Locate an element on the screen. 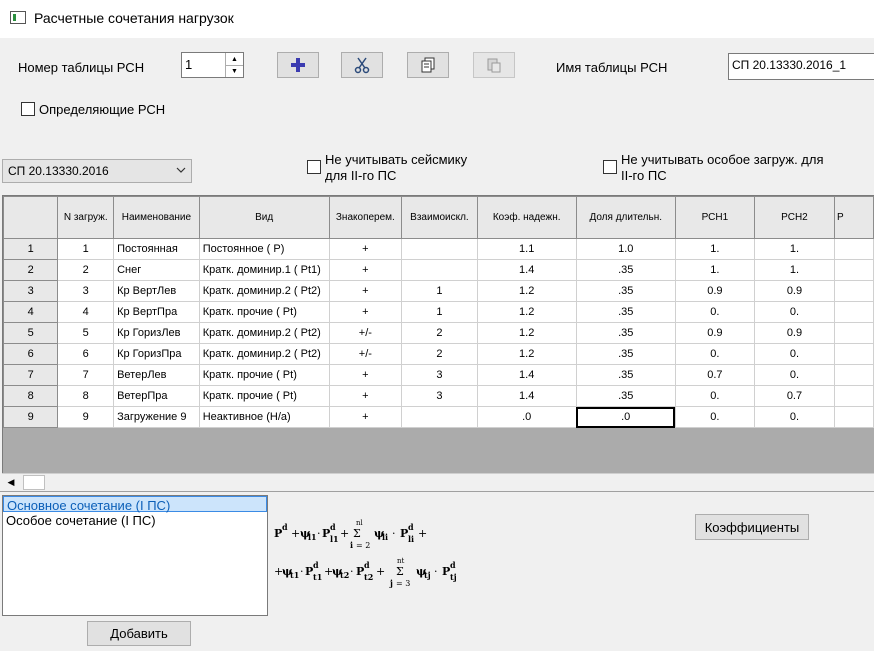  grid-cell-coef: 1.1 is located at coordinates (527, 249).